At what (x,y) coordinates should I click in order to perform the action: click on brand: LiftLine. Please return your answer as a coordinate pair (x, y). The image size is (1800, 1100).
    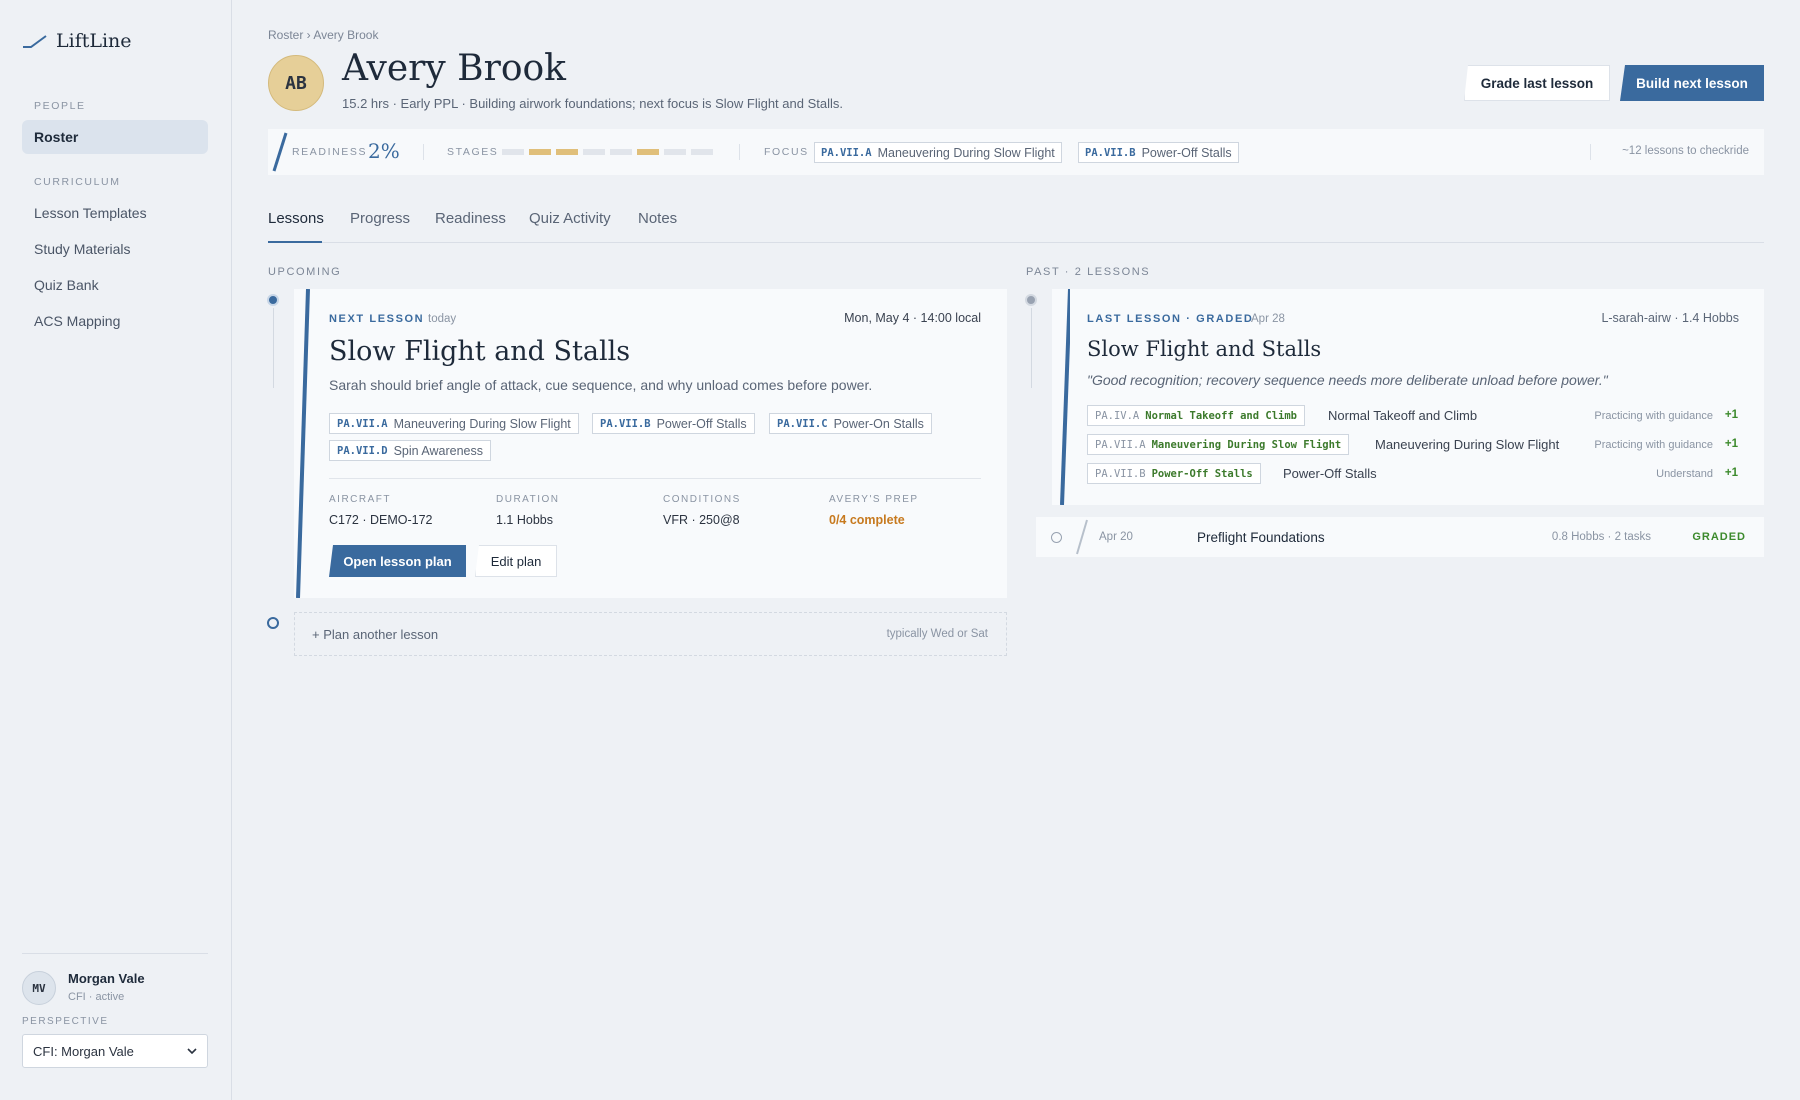
    Looking at the image, I should click on (77, 41).